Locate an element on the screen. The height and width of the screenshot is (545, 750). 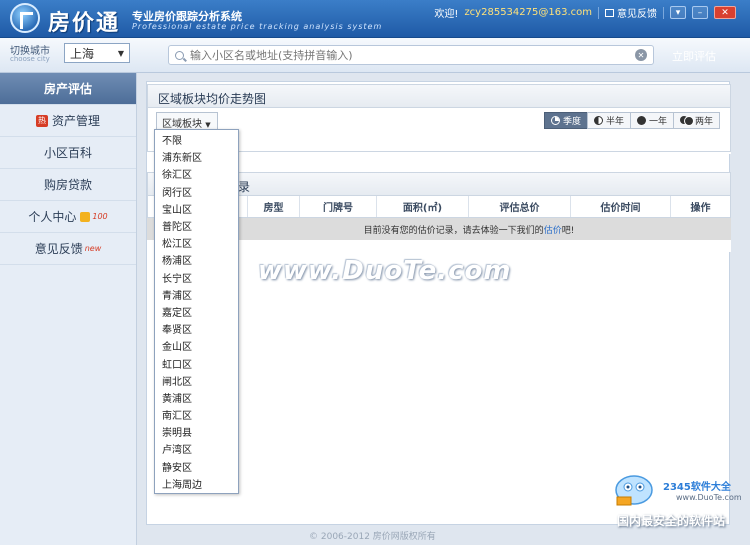
period-half-year-button: 半年 is located at coordinates (608, 120).